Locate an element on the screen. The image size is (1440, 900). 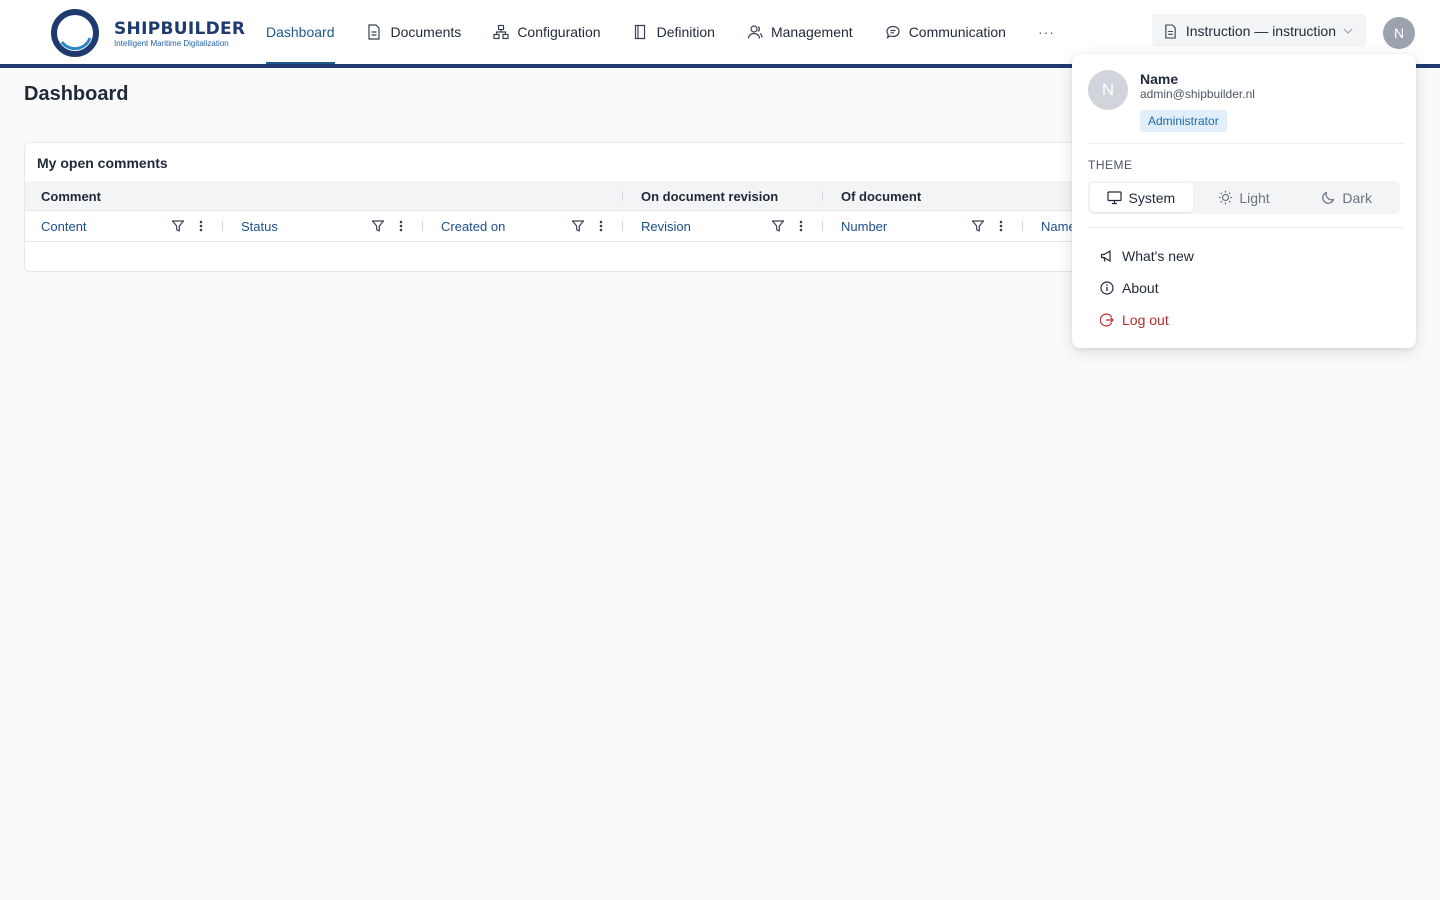
theme-option-label: Light is located at coordinates (1254, 197).